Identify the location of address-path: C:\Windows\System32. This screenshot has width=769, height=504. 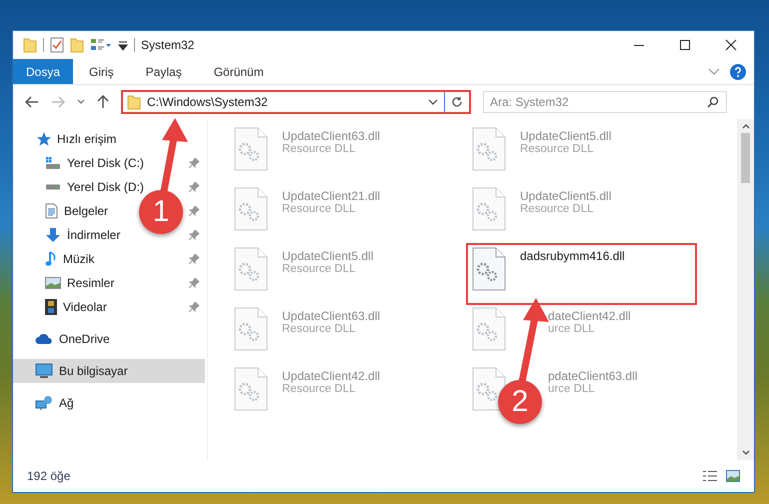
(208, 102).